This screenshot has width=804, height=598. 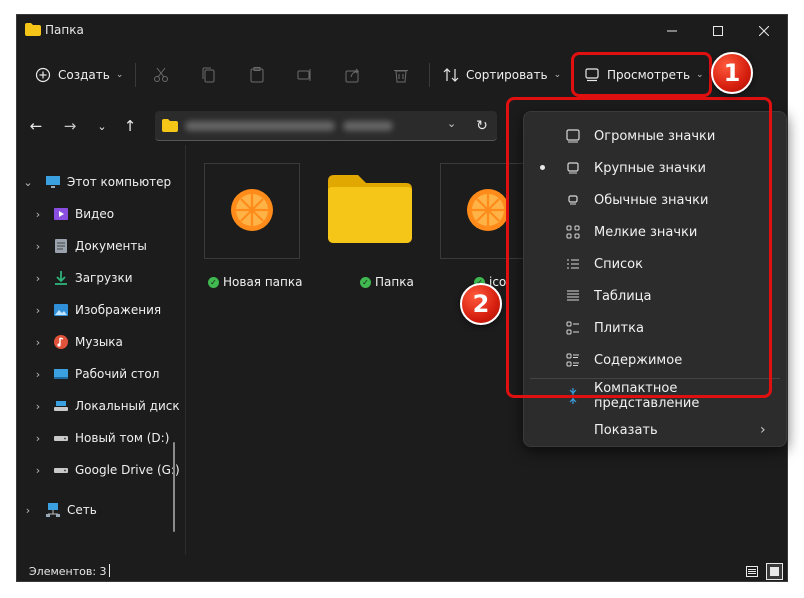 What do you see at coordinates (100, 310) in the screenshot?
I see `sidebar-item-images: › Изображения` at bounding box center [100, 310].